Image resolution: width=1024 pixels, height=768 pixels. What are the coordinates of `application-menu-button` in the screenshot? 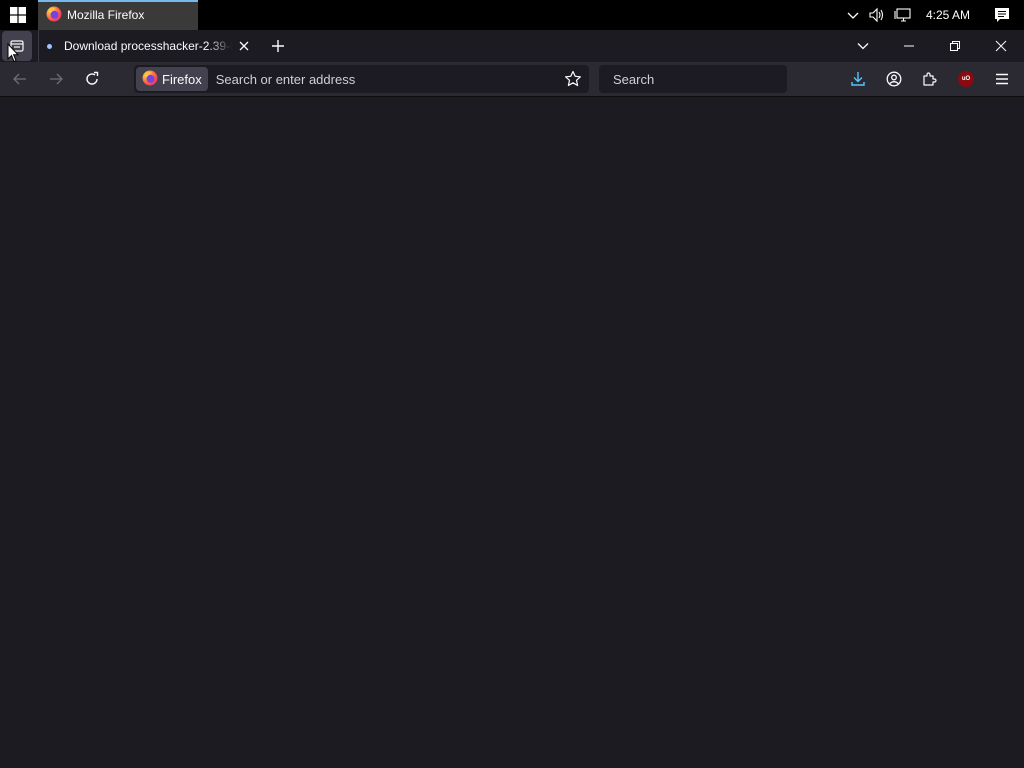 It's located at (1002, 79).